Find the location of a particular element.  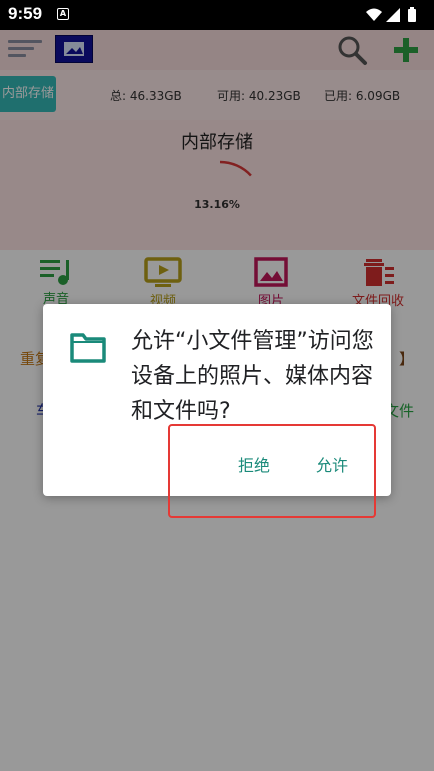

battery-icon is located at coordinates (412, 14).